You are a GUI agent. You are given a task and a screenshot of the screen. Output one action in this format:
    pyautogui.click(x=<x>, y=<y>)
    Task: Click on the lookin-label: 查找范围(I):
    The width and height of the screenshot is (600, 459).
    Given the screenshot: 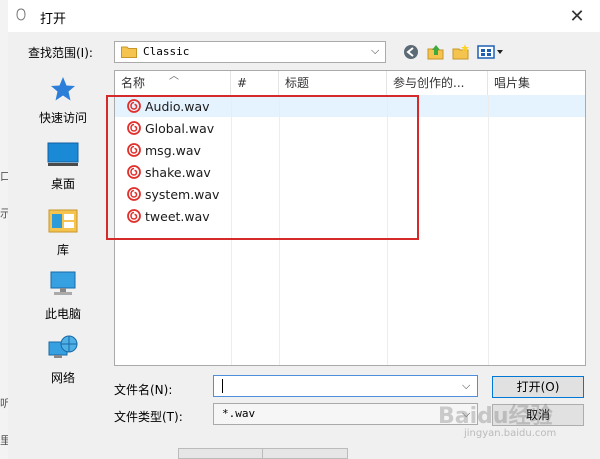 What is the action you would take?
    pyautogui.click(x=60, y=53)
    